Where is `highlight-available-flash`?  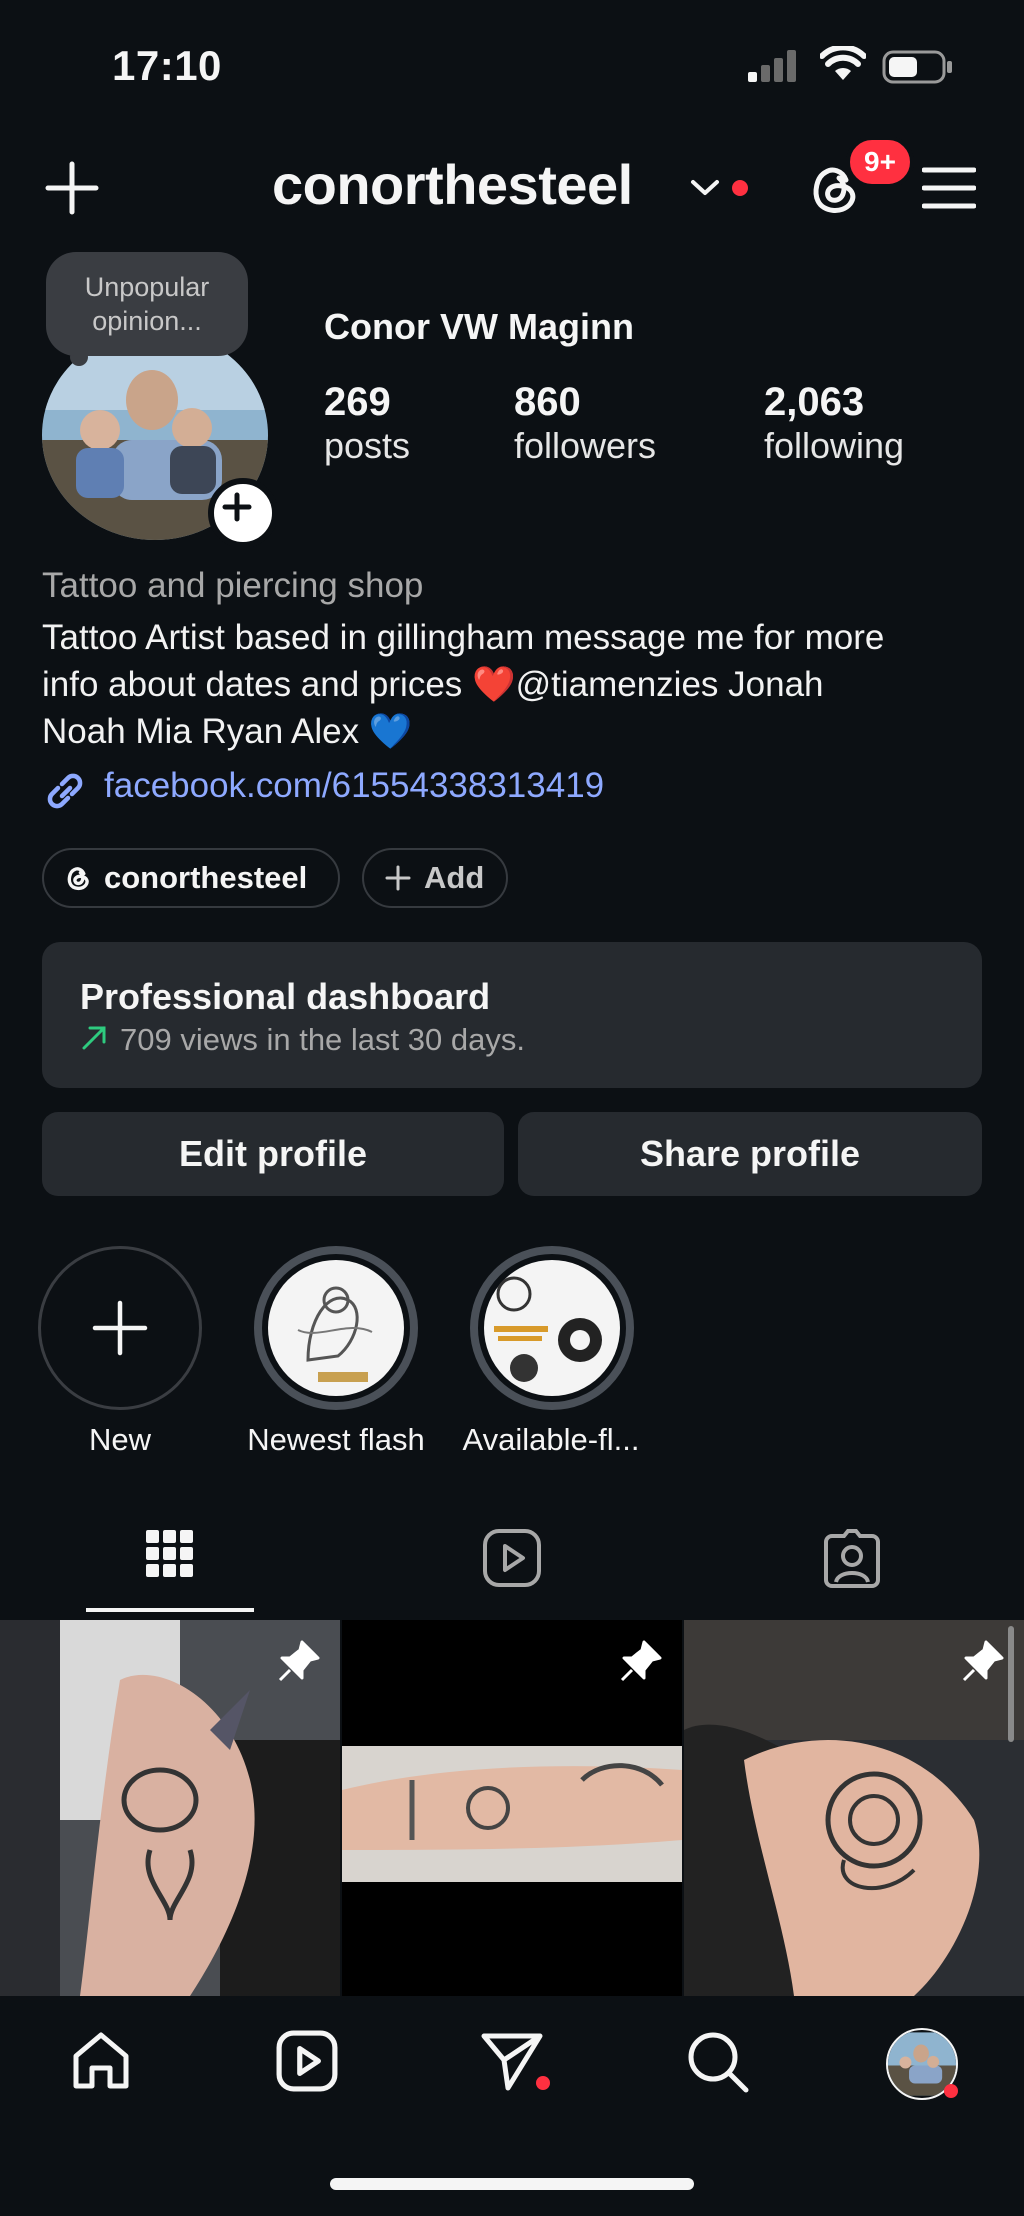 highlight-available-flash is located at coordinates (552, 1328).